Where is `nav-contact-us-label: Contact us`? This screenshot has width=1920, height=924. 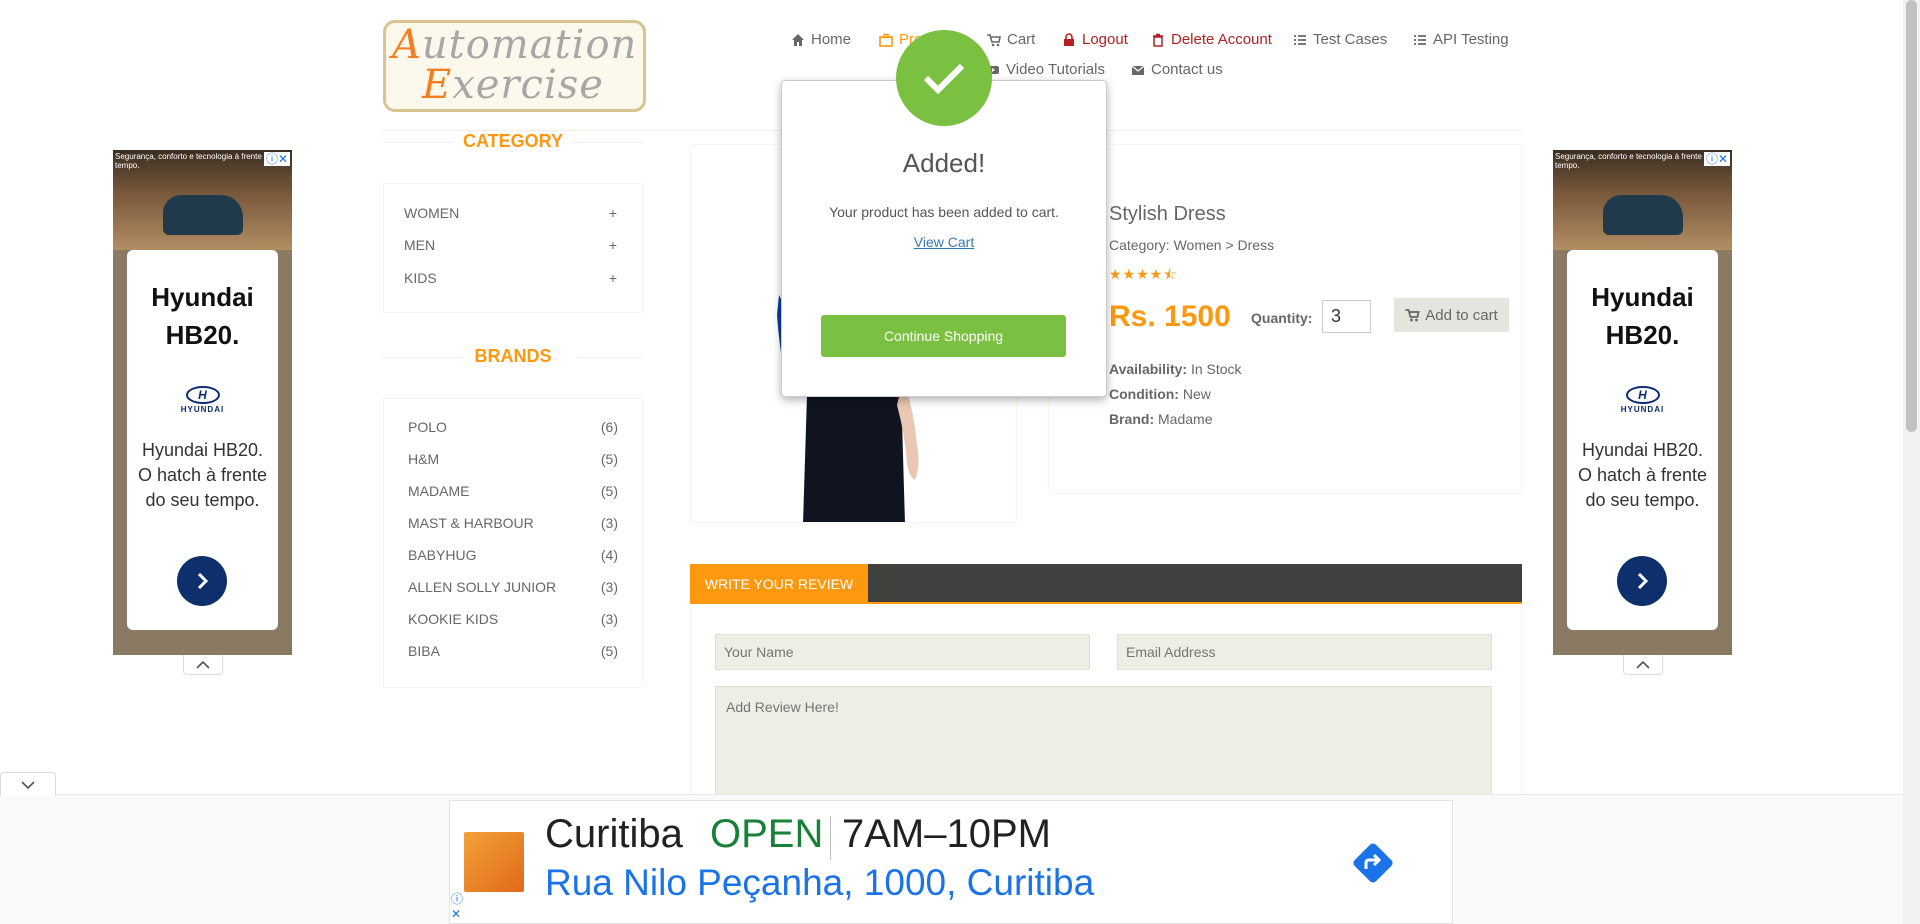 nav-contact-us-label: Contact us is located at coordinates (1187, 69).